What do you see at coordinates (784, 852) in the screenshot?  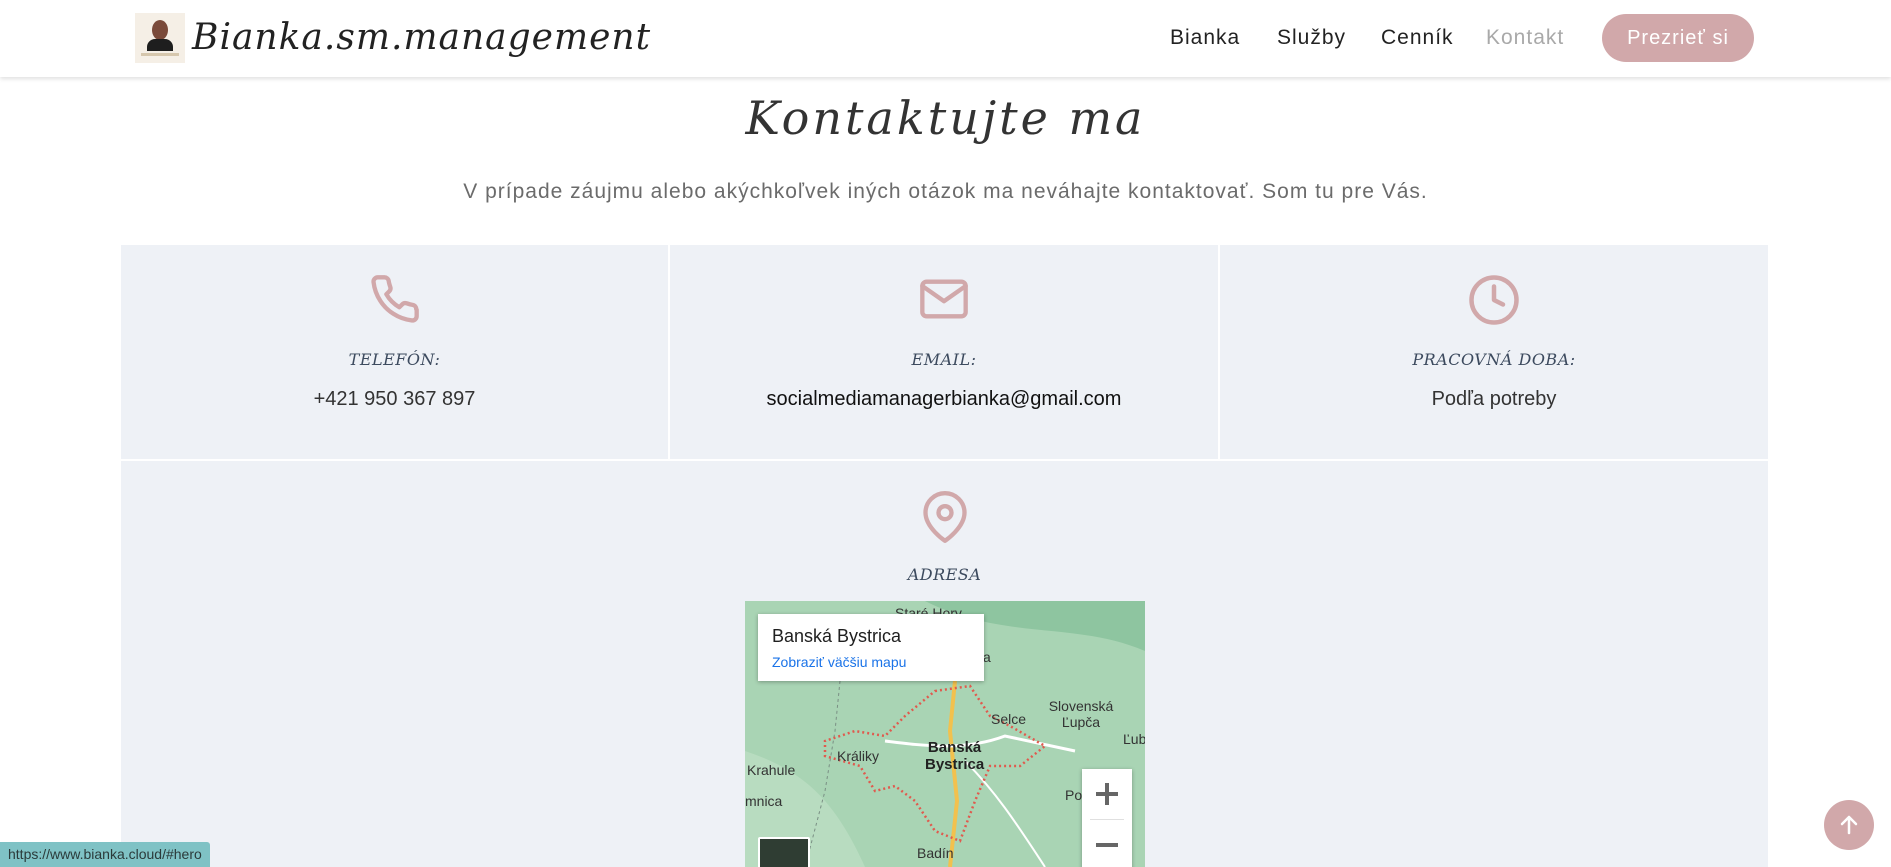 I see `map-type-toggle` at bounding box center [784, 852].